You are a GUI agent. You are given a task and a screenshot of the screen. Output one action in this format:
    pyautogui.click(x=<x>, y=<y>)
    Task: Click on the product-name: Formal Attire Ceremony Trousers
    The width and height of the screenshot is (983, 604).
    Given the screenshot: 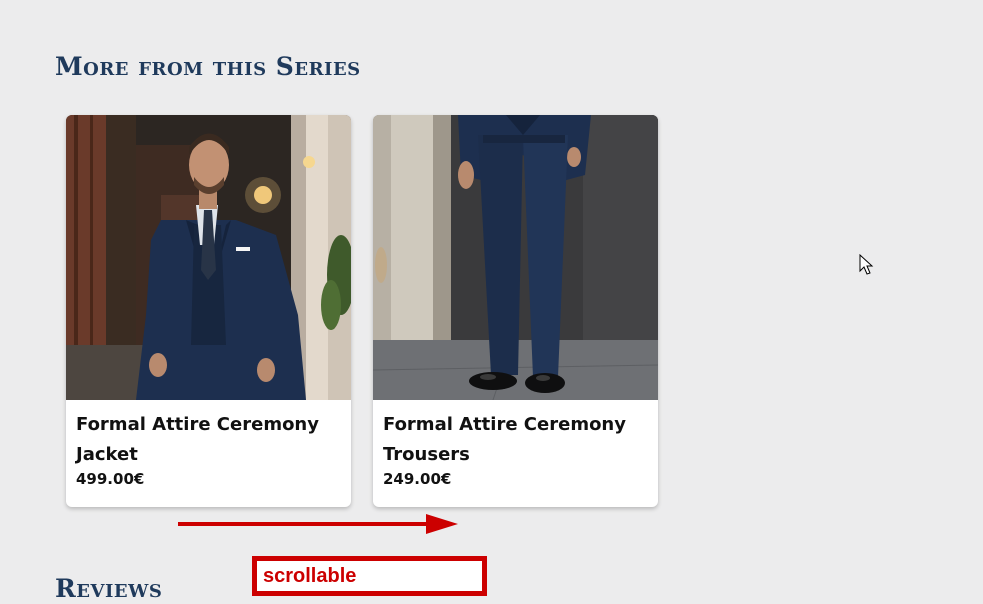 What is the action you would take?
    pyautogui.click(x=515, y=440)
    